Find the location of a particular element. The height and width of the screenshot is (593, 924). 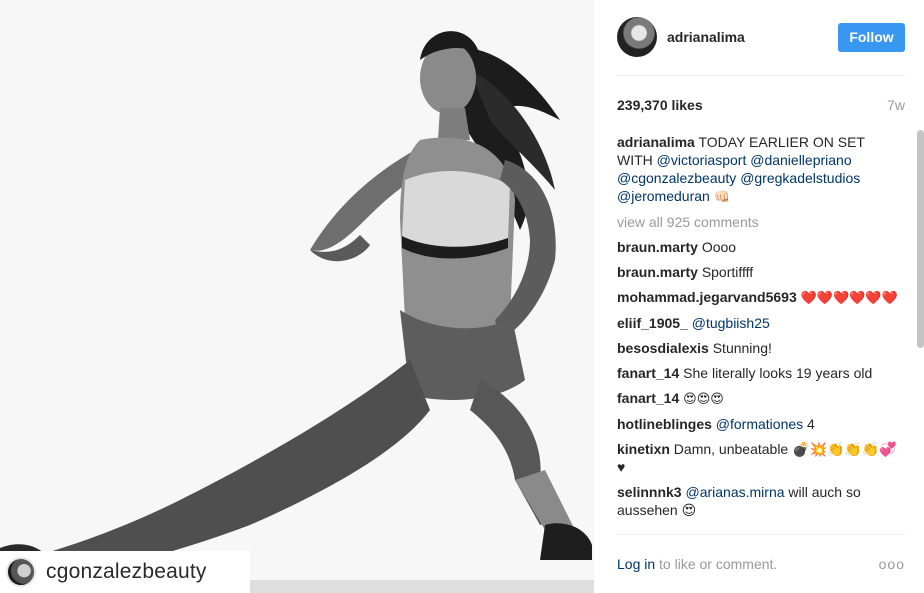

comment: braun.marty Sportiffff is located at coordinates (758, 272).